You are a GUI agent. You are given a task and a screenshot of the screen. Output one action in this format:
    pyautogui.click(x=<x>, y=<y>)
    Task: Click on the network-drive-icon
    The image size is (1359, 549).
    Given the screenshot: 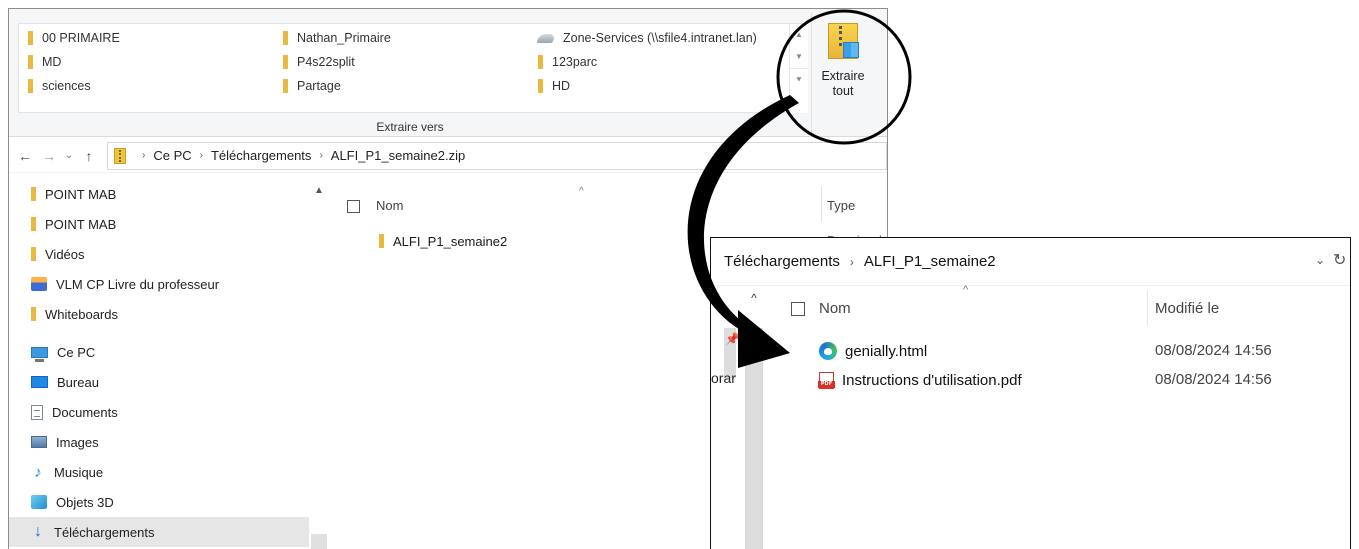 What is the action you would take?
    pyautogui.click(x=546, y=38)
    